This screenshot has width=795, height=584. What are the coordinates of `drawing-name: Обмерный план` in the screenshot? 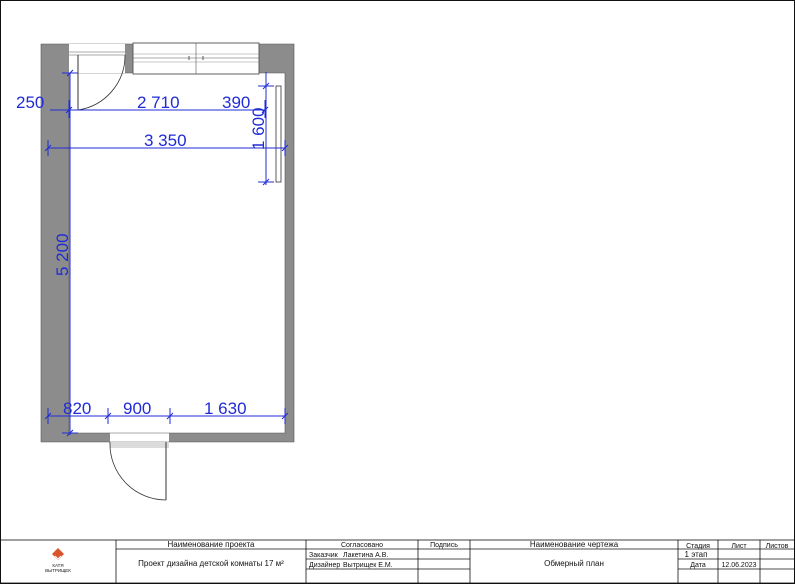 It's located at (574, 563).